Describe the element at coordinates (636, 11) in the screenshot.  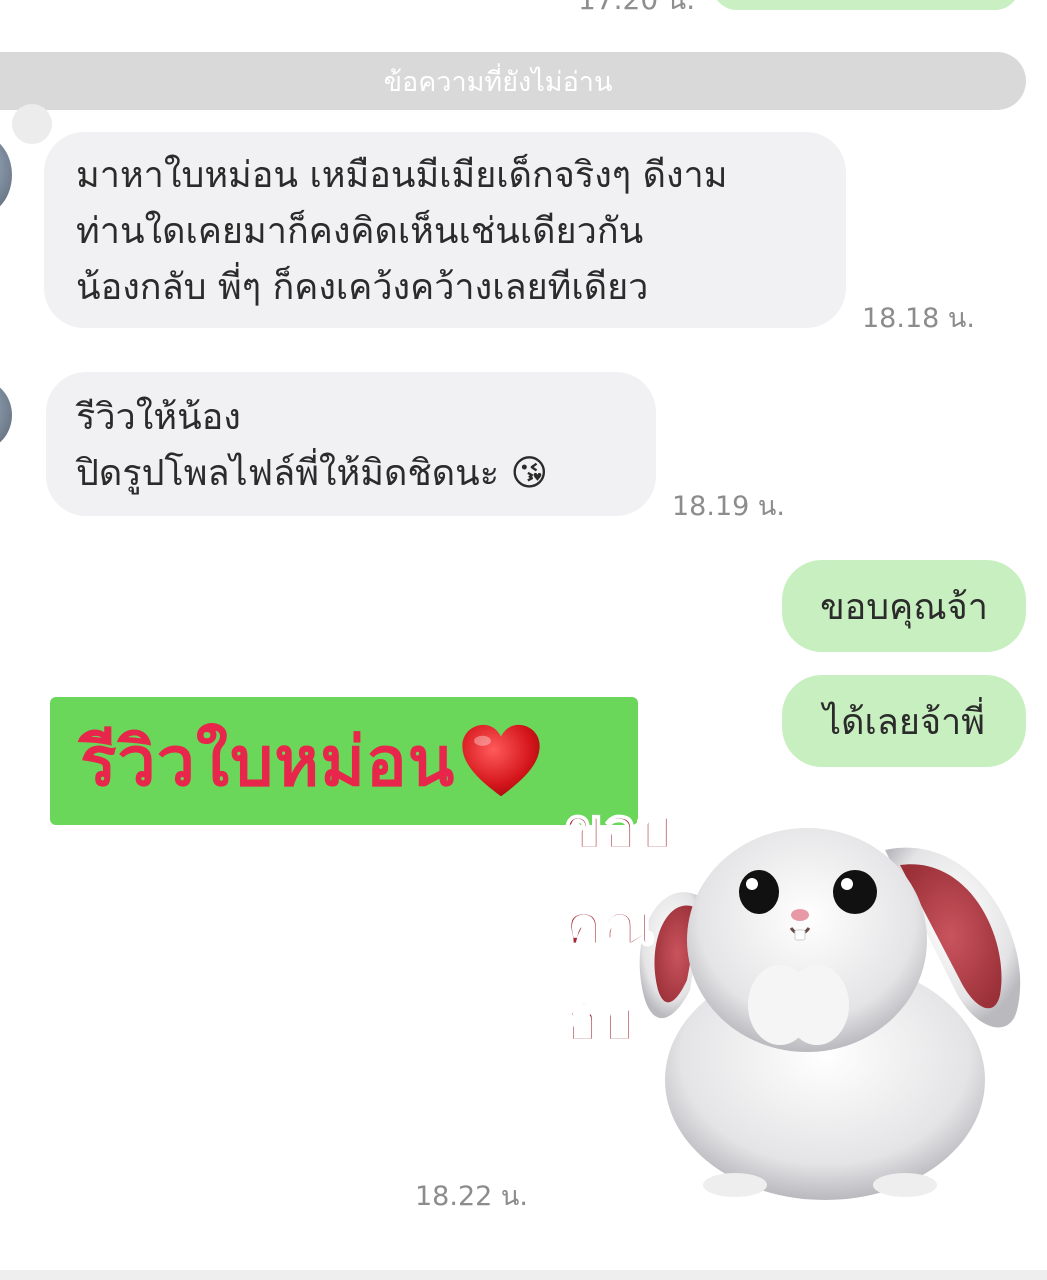
I see `previous-message-time: 17.20 น.` at that location.